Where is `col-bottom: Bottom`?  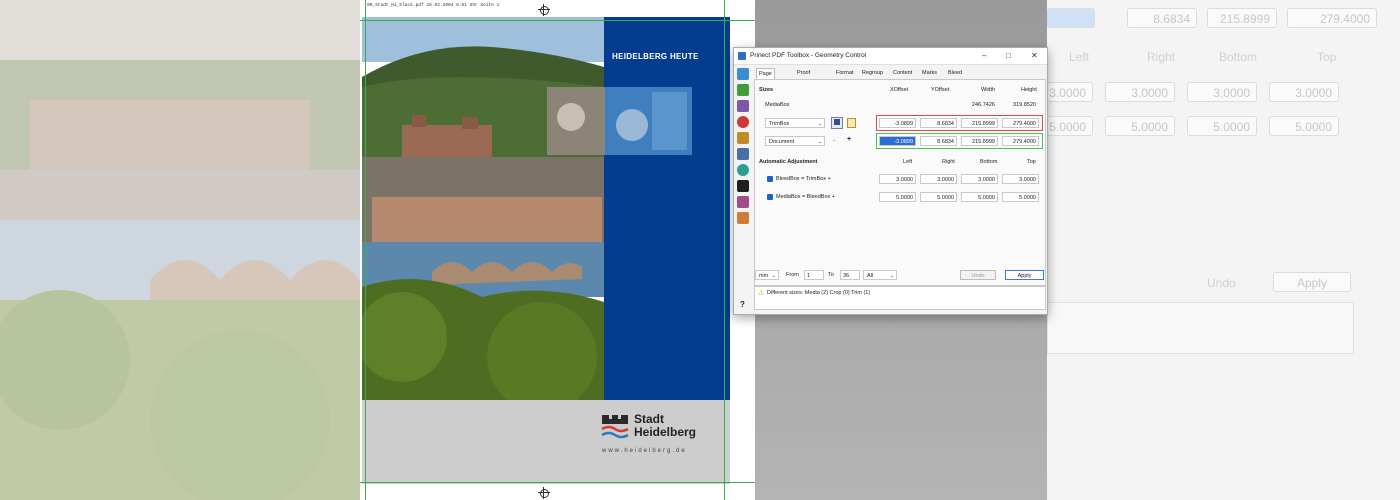 col-bottom: Bottom is located at coordinates (989, 162).